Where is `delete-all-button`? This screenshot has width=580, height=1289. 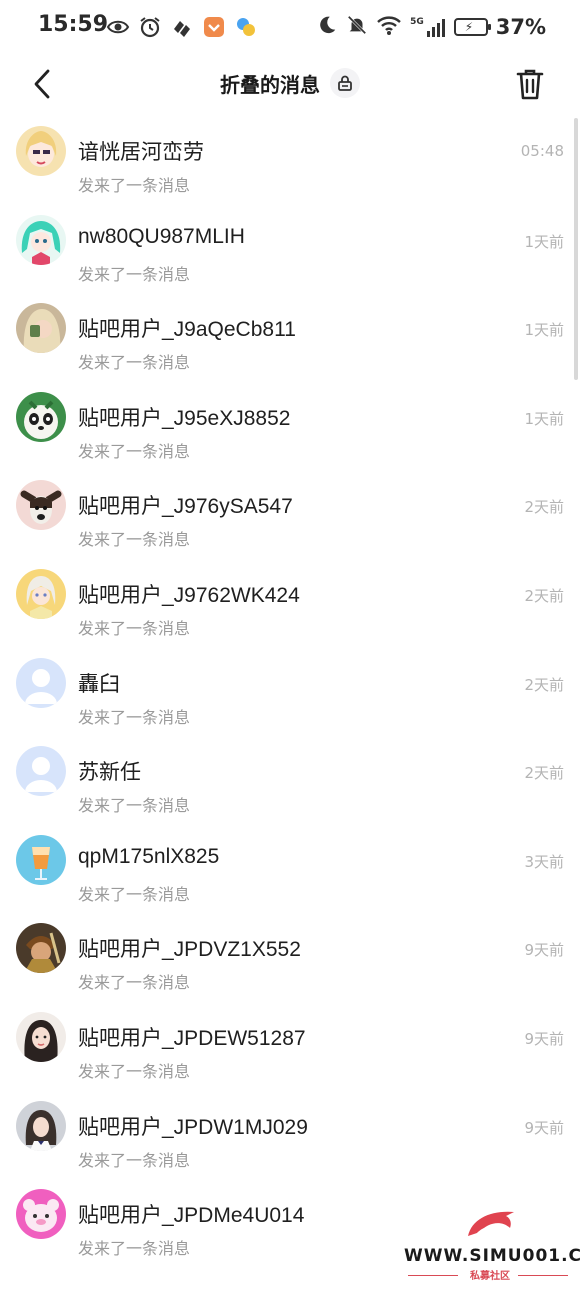
delete-all-button is located at coordinates (530, 84).